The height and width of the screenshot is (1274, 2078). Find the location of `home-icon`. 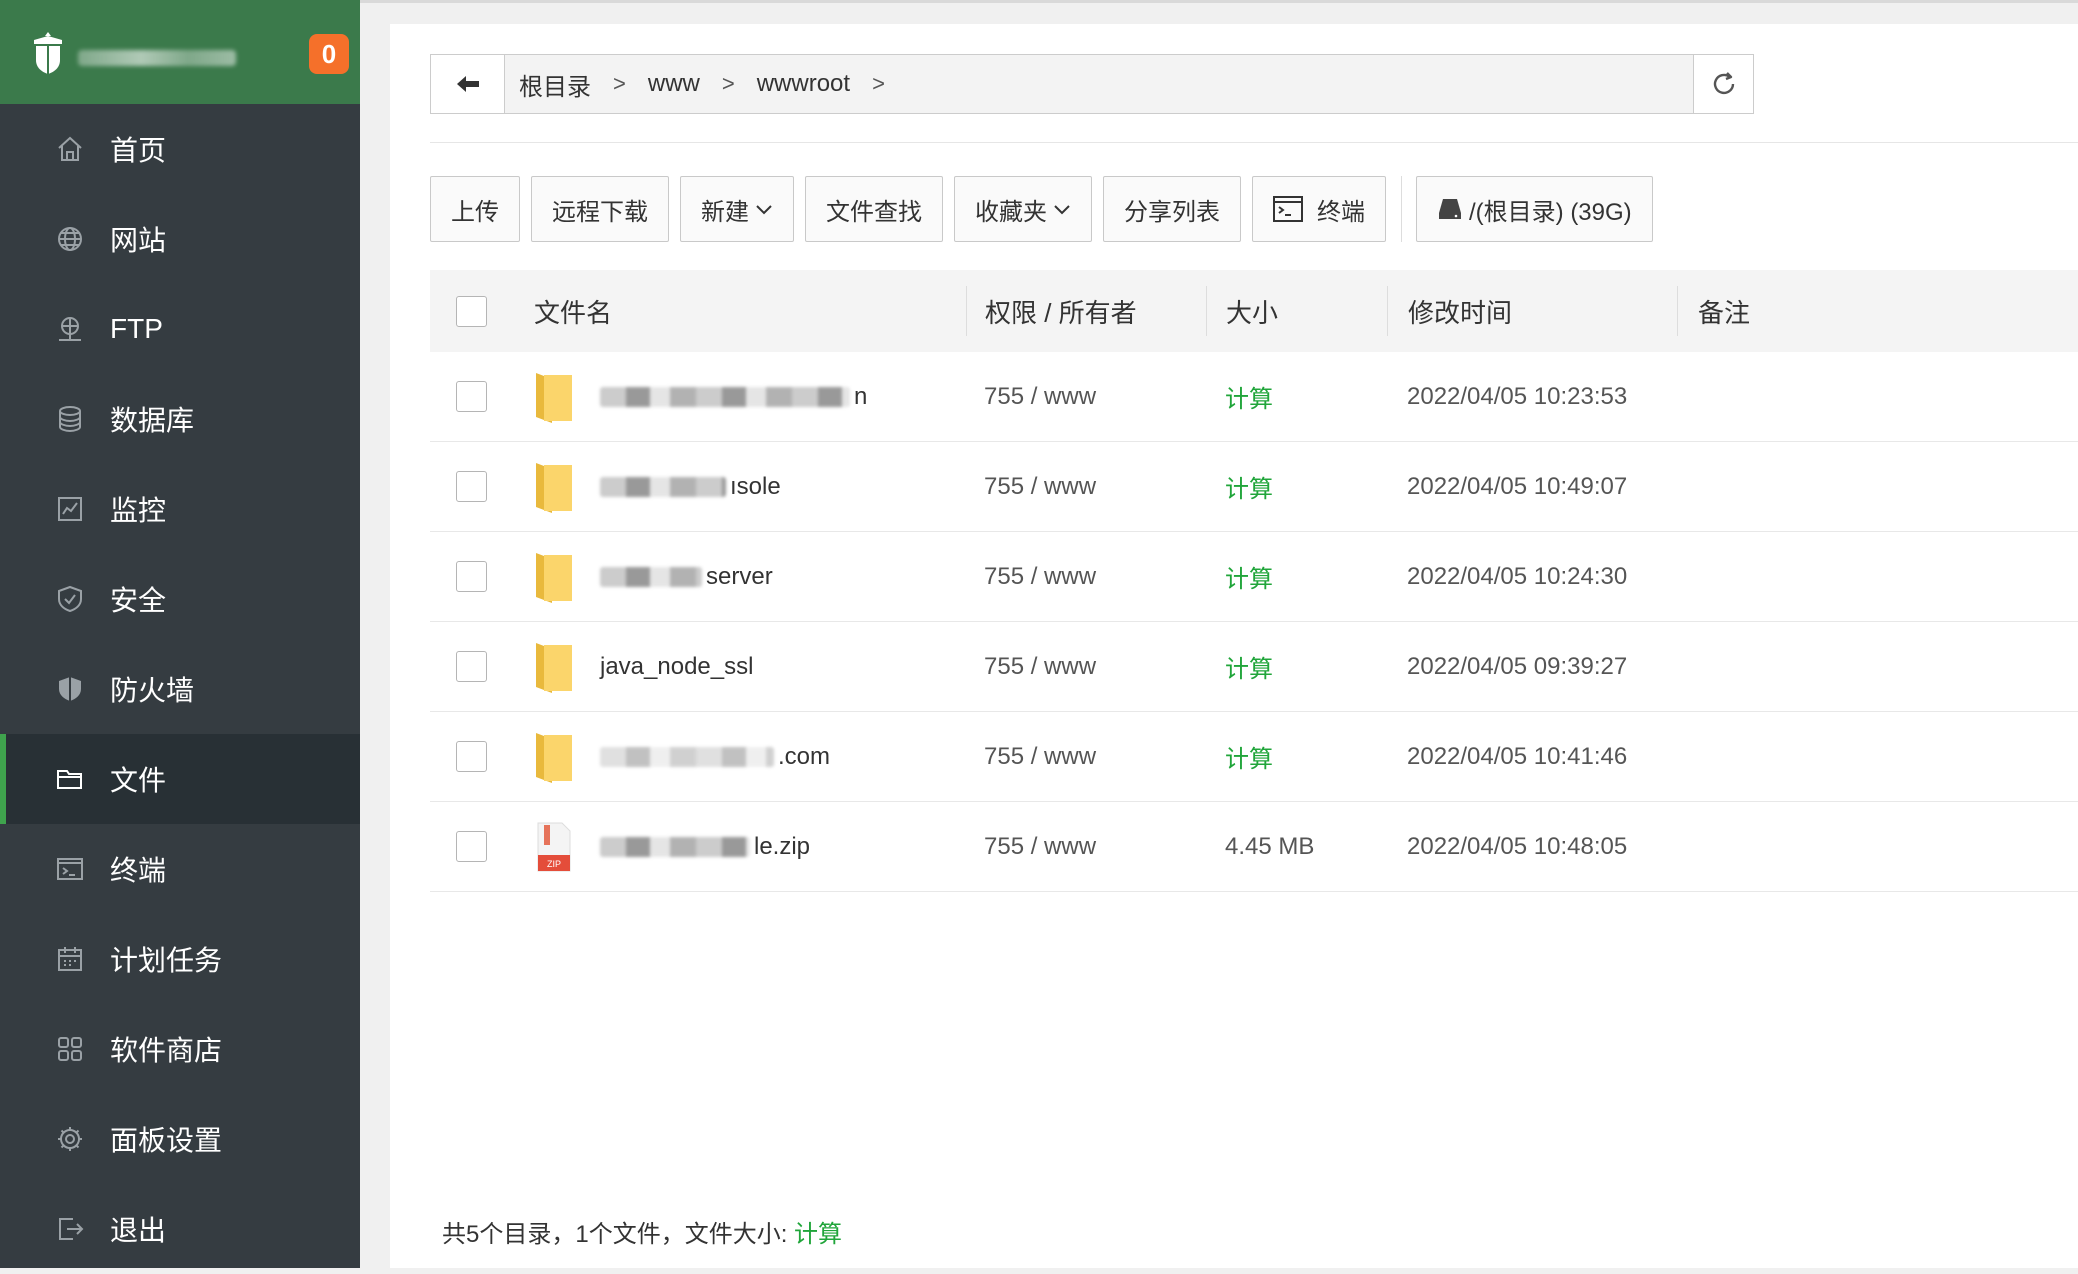

home-icon is located at coordinates (70, 149).